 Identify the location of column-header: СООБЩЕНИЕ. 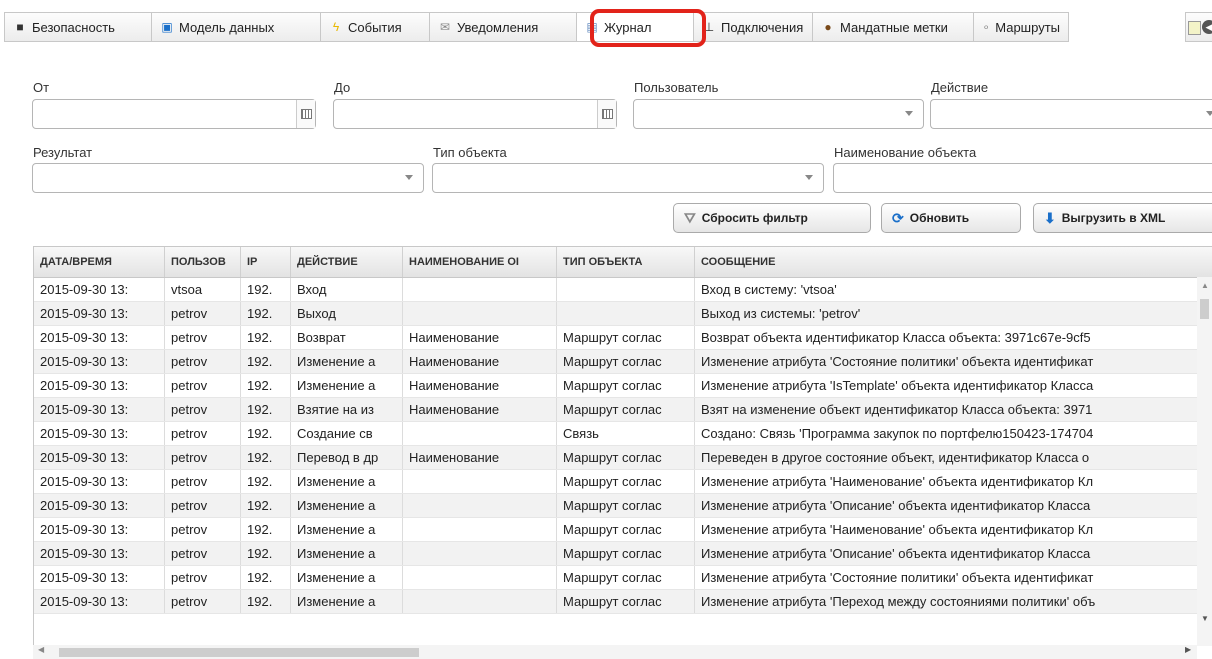
(953, 262).